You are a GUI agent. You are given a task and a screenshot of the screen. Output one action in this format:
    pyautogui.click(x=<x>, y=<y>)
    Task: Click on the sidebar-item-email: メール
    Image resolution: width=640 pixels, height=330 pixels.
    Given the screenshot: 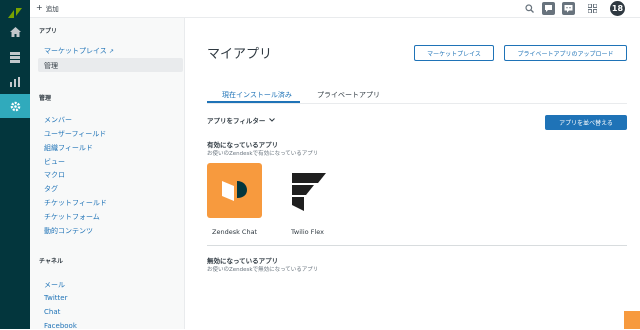 What is the action you would take?
    pyautogui.click(x=54, y=285)
    